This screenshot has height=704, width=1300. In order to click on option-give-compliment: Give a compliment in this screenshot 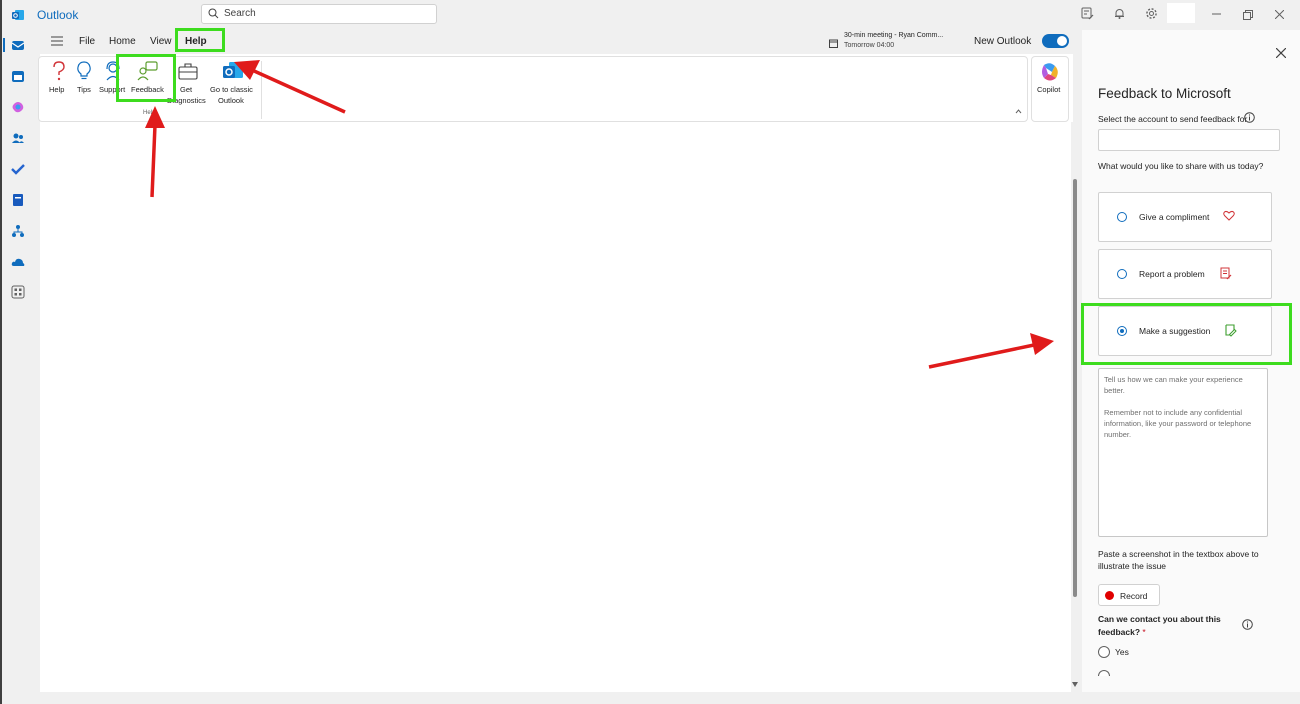, I will do `click(1185, 217)`.